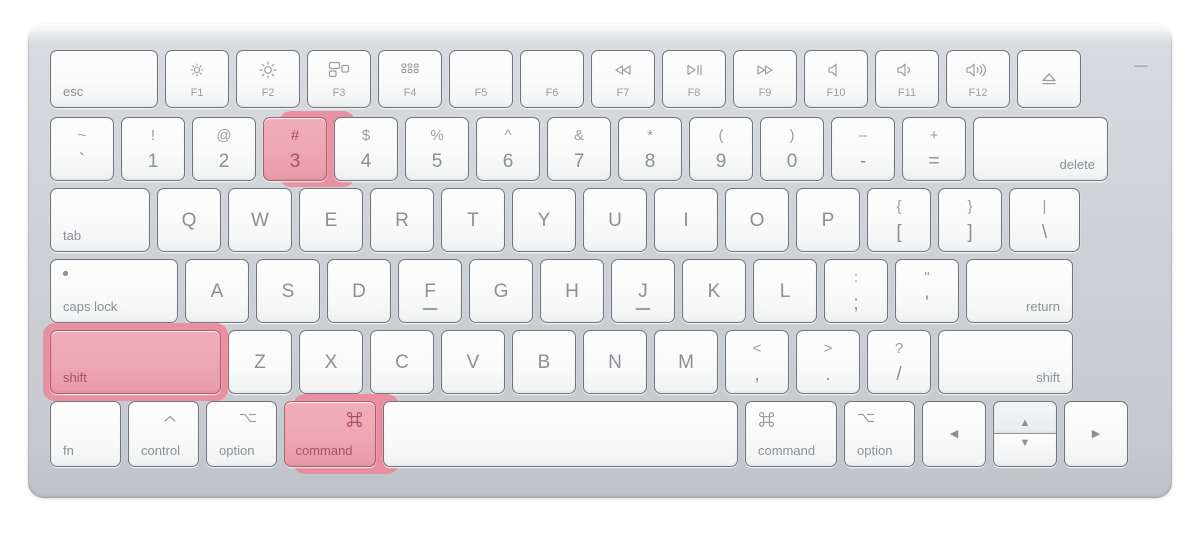 Image resolution: width=1200 pixels, height=551 pixels. Describe the element at coordinates (359, 291) in the screenshot. I see `d-key: D` at that location.